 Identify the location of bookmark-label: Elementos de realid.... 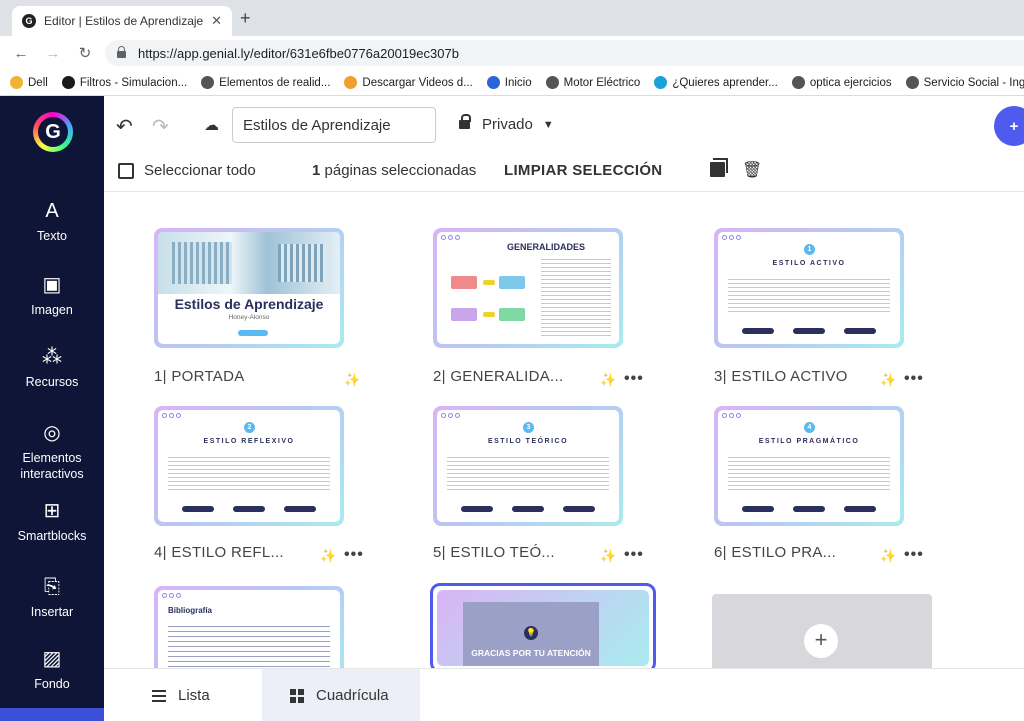
(275, 82).